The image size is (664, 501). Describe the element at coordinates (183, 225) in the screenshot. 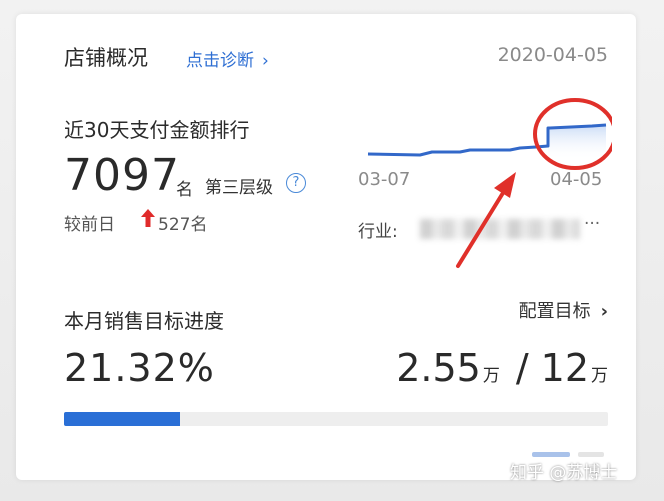

I see `compare-value: 527名` at that location.